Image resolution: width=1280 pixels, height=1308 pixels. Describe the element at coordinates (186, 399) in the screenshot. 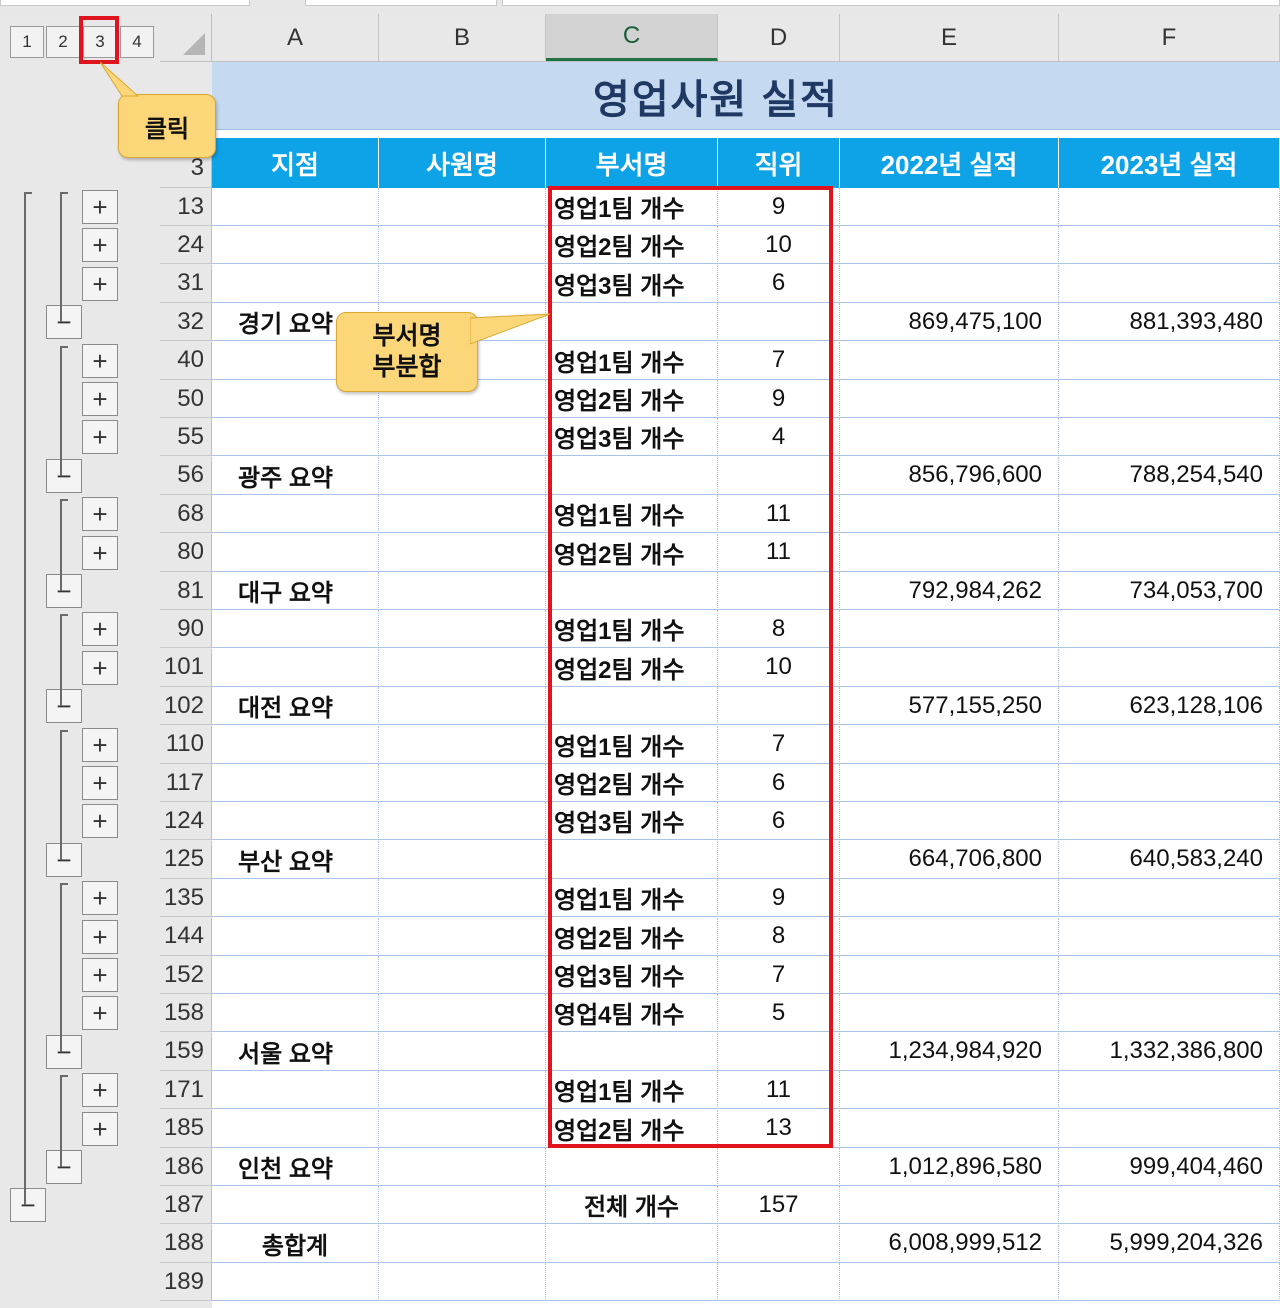

I see `row-number: 50` at that location.